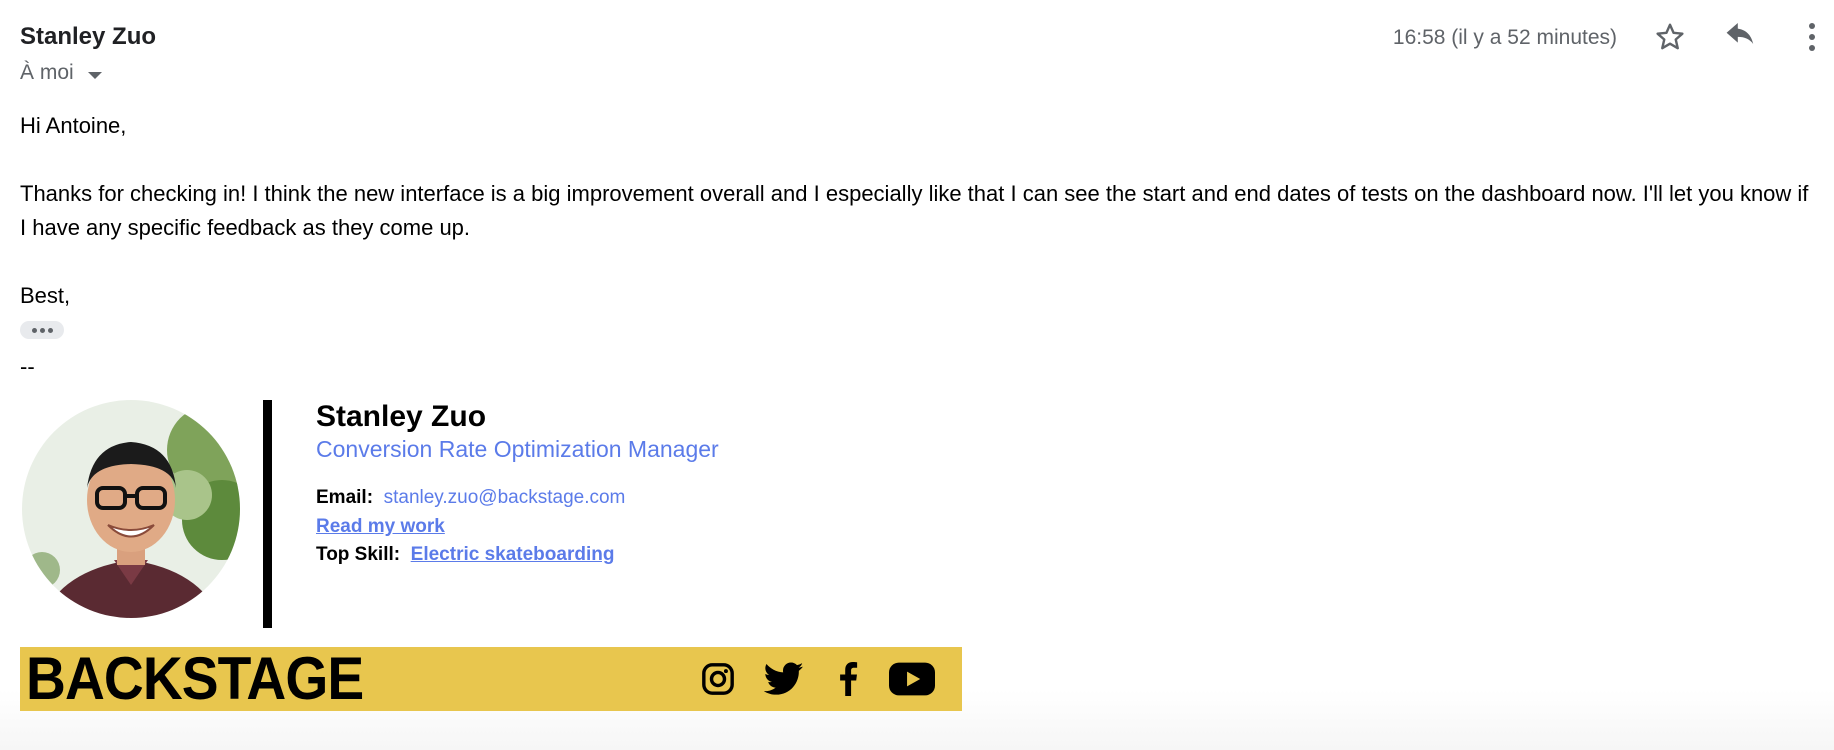 This screenshot has width=1834, height=750. I want to click on recipient-label: À moi, so click(47, 72).